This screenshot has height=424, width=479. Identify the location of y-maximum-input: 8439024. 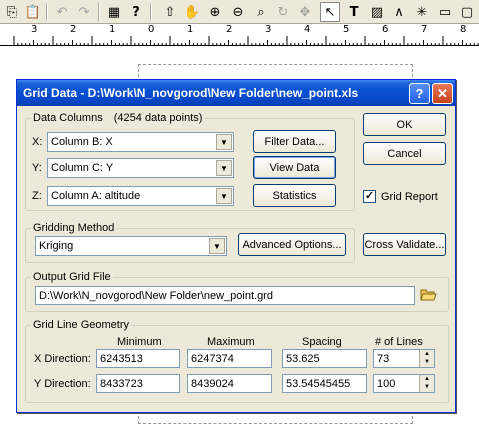
(229, 383).